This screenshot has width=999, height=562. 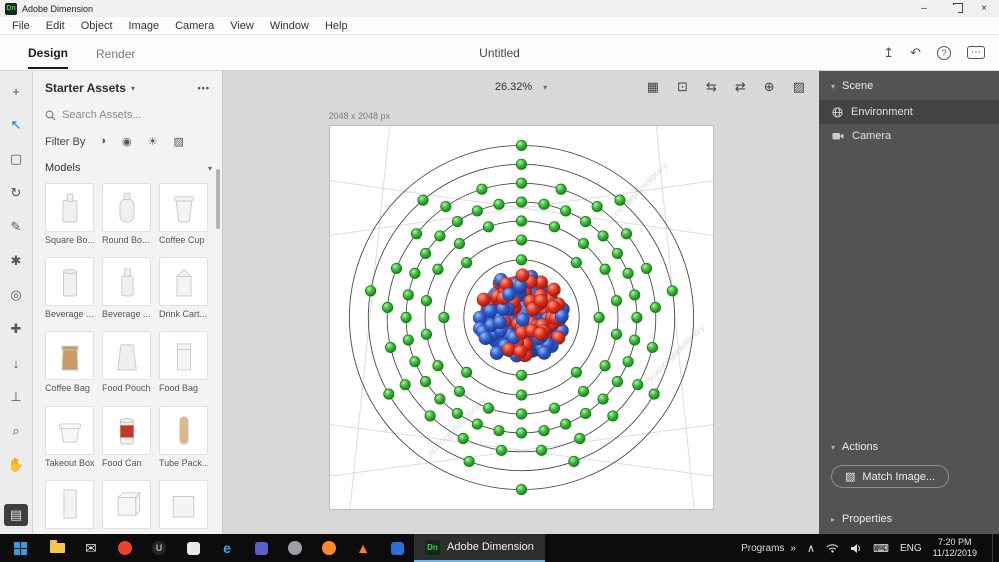 I want to click on filter-models-icon: ◉, so click(x=127, y=141).